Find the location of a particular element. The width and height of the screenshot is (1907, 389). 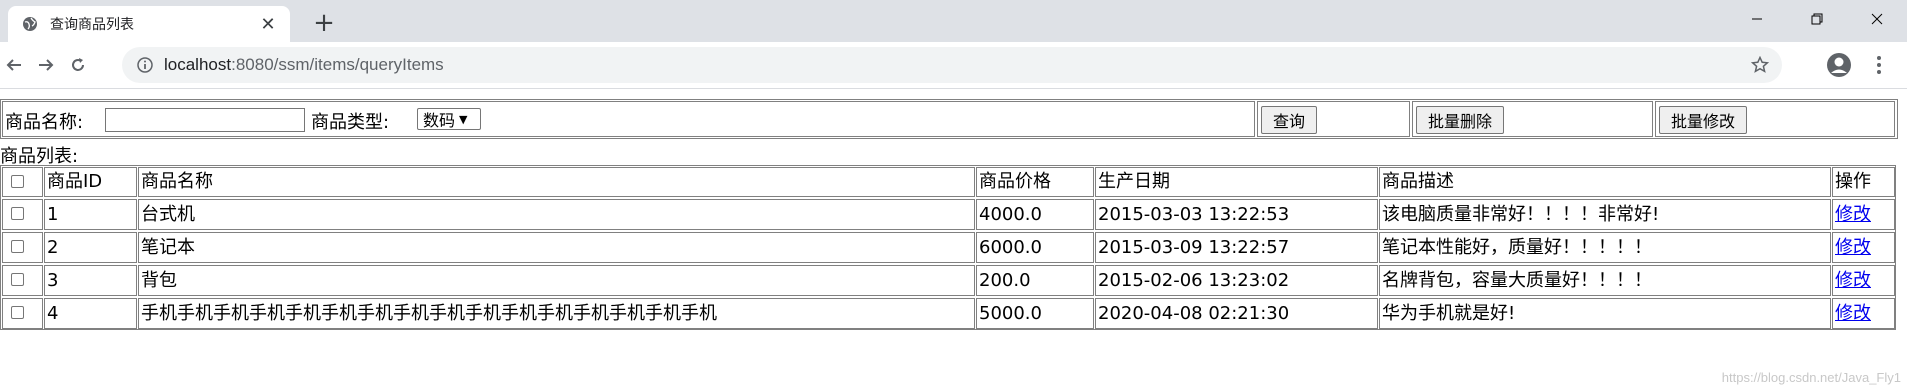

cell-desc: 名牌背包，容量大质量好！！！！ is located at coordinates (1605, 280).